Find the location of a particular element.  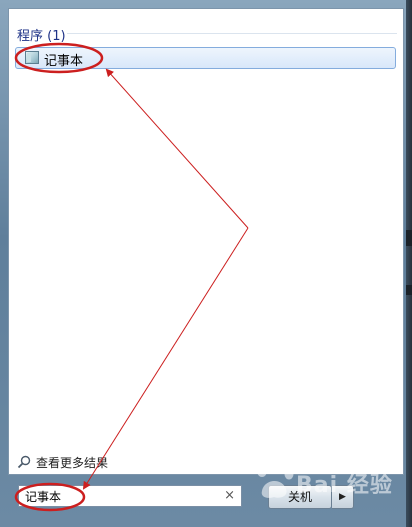

search-icon is located at coordinates (24, 462).